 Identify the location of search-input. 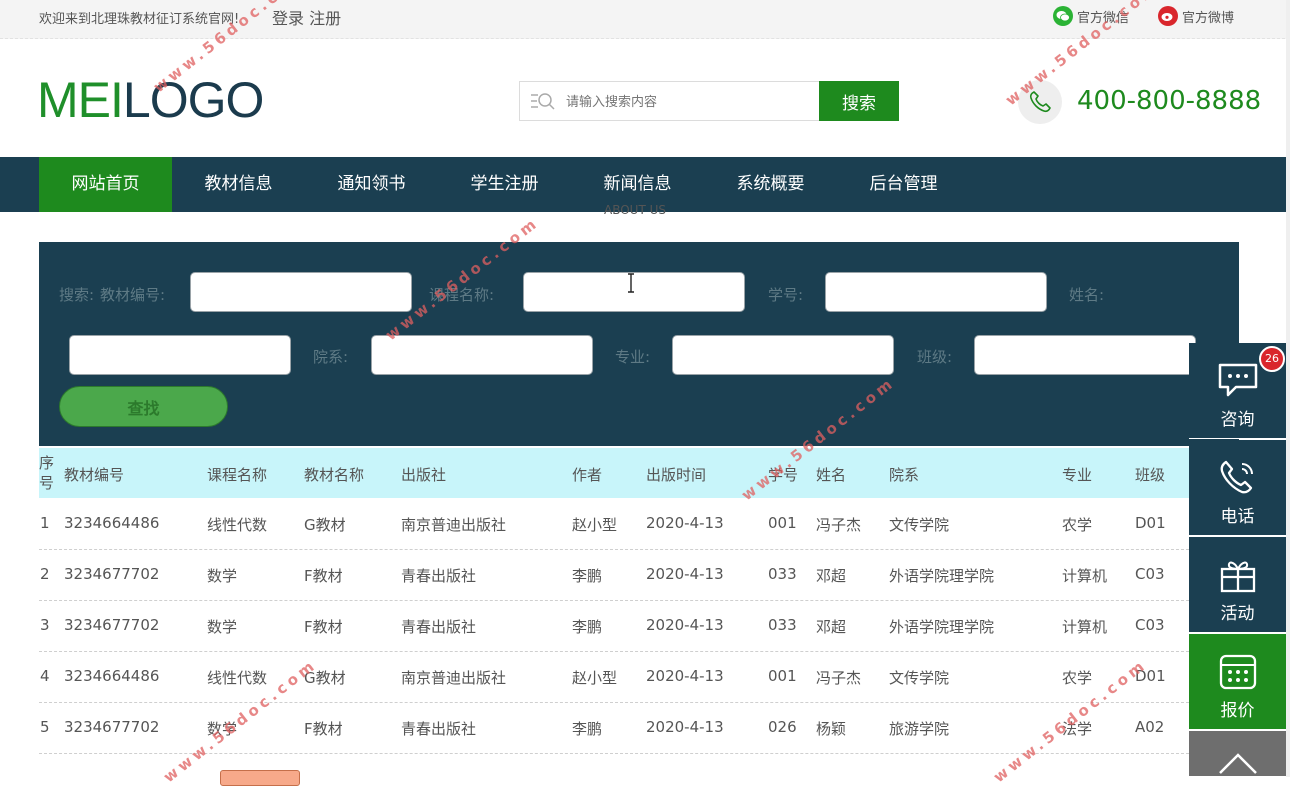
(686, 102).